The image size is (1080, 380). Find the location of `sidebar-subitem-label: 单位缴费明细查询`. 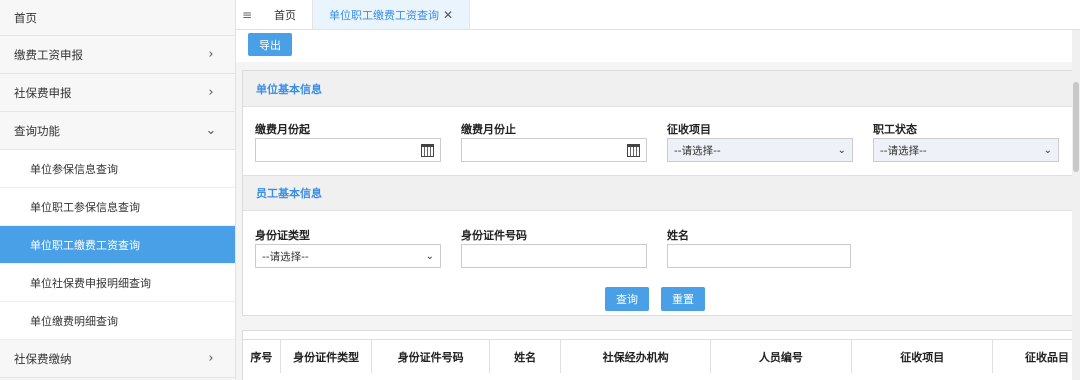

sidebar-subitem-label: 单位缴费明细查询 is located at coordinates (74, 321).